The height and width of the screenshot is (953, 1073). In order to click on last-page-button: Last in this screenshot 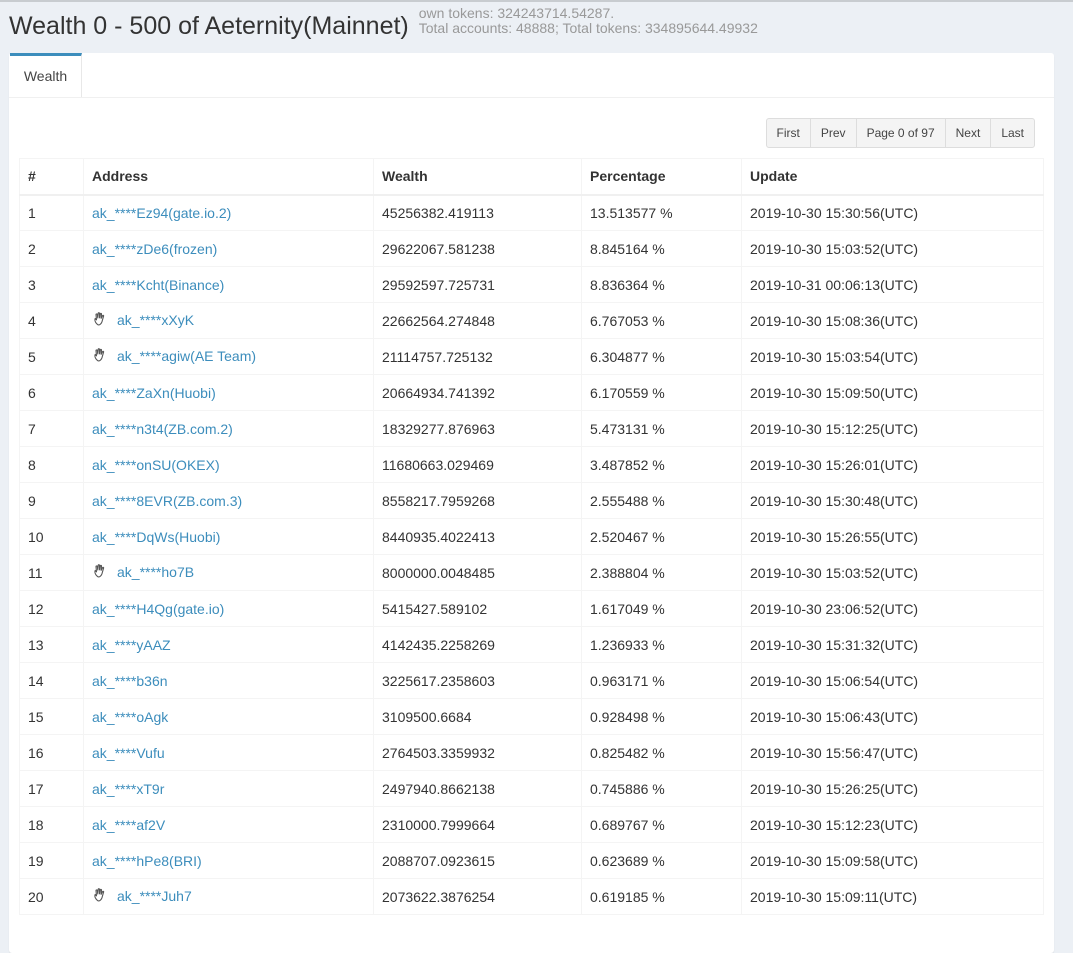, I will do `click(1012, 133)`.